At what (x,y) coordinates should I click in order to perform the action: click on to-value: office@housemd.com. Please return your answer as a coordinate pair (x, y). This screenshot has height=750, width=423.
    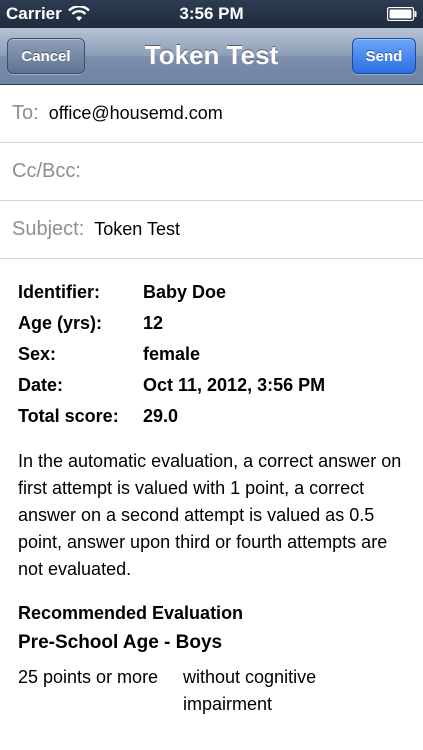
    Looking at the image, I should click on (136, 113).